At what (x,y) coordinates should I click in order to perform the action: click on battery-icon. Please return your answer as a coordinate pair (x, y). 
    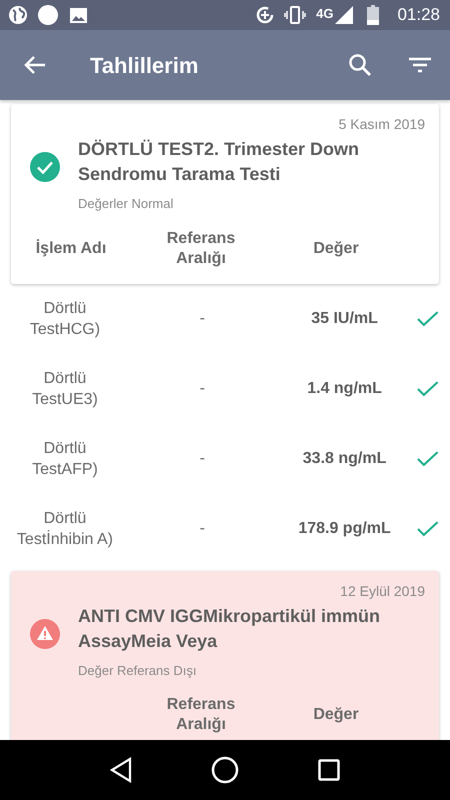
    Looking at the image, I should click on (373, 15).